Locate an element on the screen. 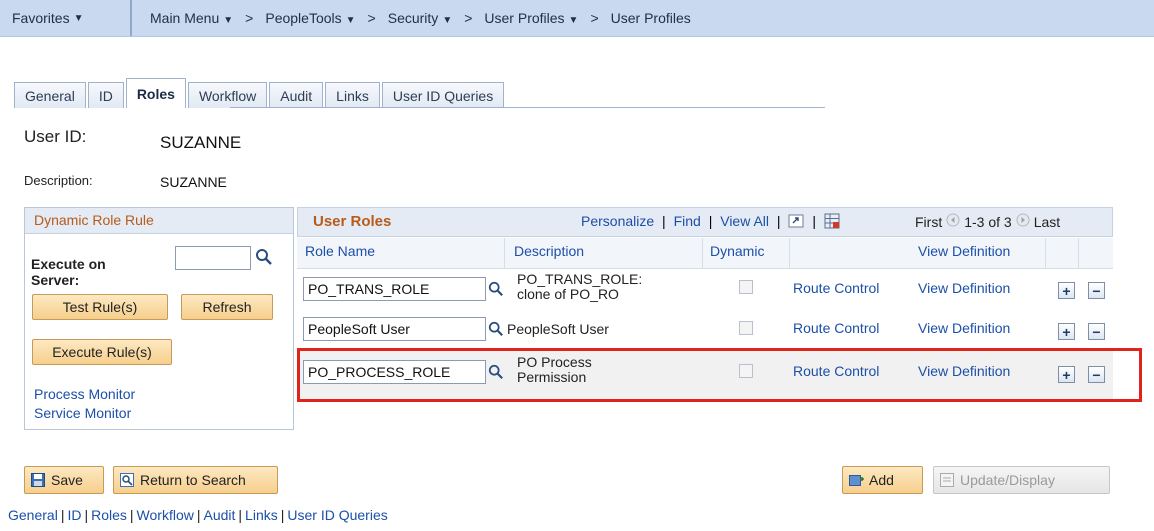 This screenshot has width=1154, height=531. link-audit: Audit is located at coordinates (219, 515).